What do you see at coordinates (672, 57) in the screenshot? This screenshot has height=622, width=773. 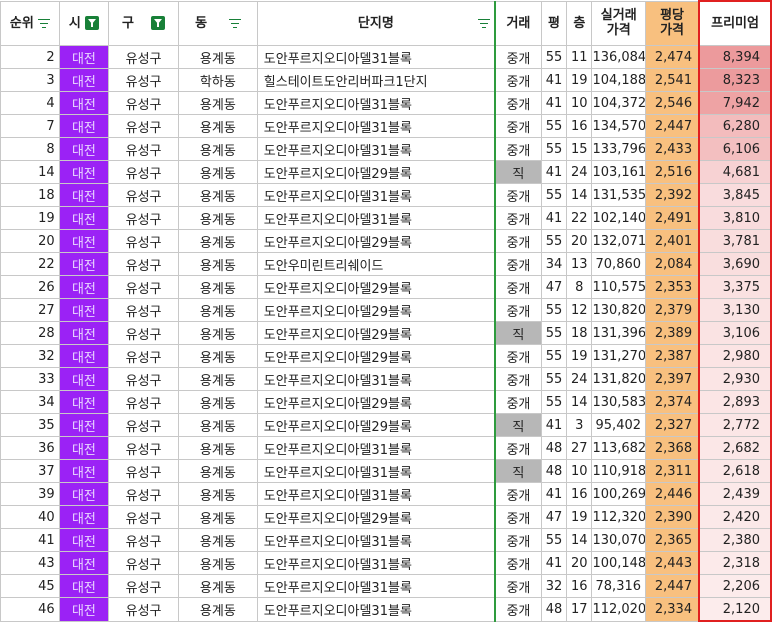 I see `unit-price-cell: 2,474` at bounding box center [672, 57].